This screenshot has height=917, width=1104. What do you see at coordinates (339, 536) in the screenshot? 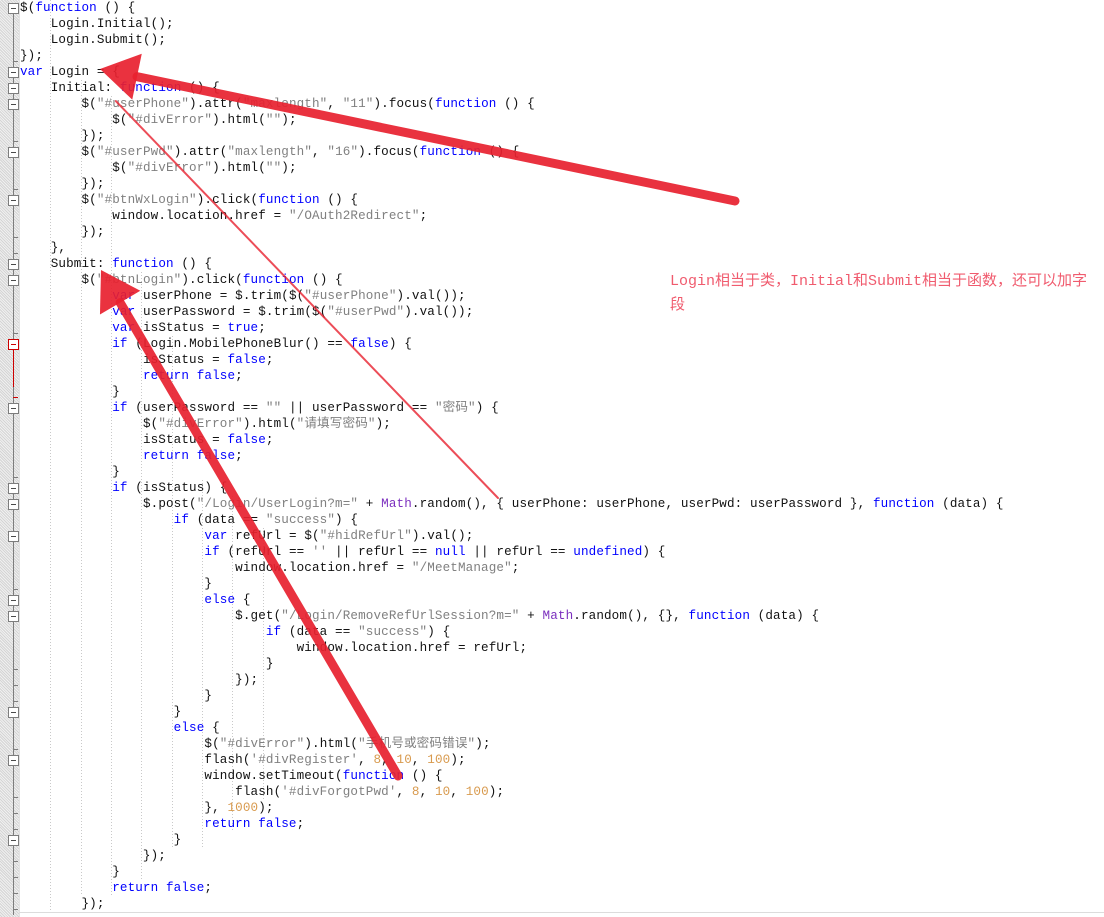
I see `code-line: var refUrl = $("#hidRefUrl").val();` at bounding box center [339, 536].